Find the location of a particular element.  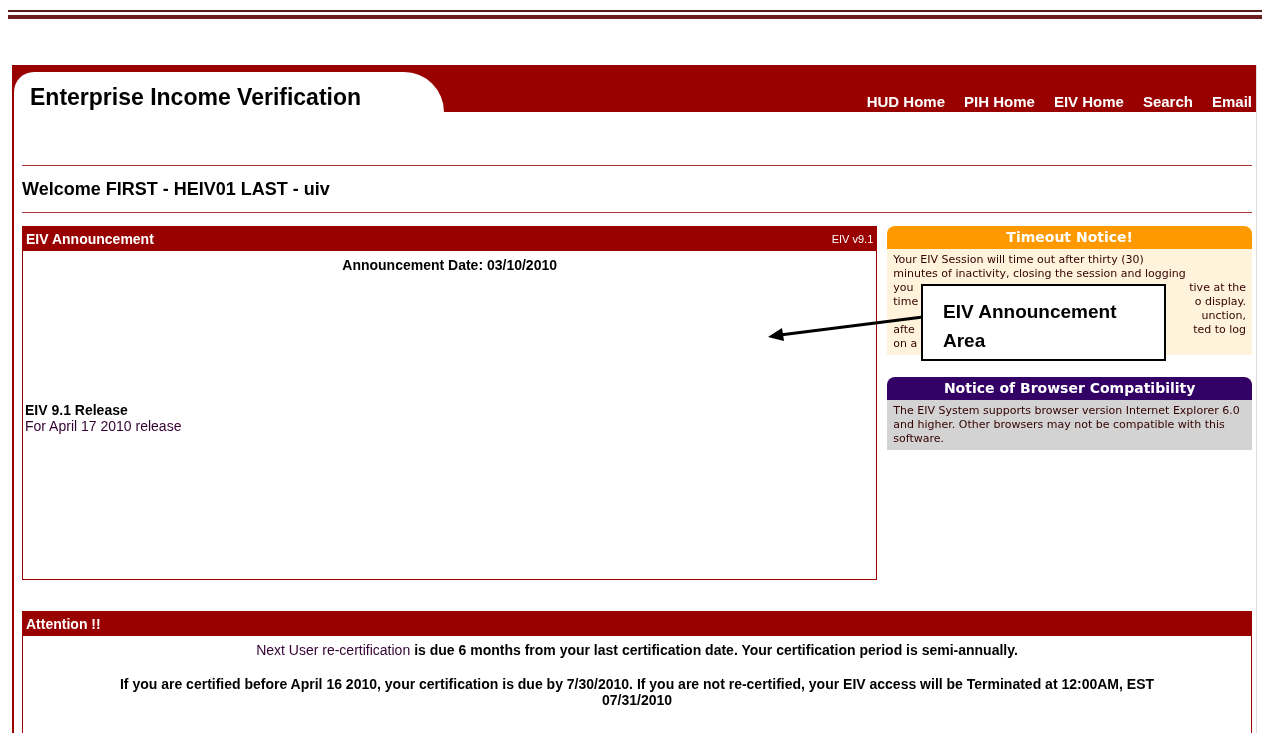

notice-text: unction, is located at coordinates (1223, 316).